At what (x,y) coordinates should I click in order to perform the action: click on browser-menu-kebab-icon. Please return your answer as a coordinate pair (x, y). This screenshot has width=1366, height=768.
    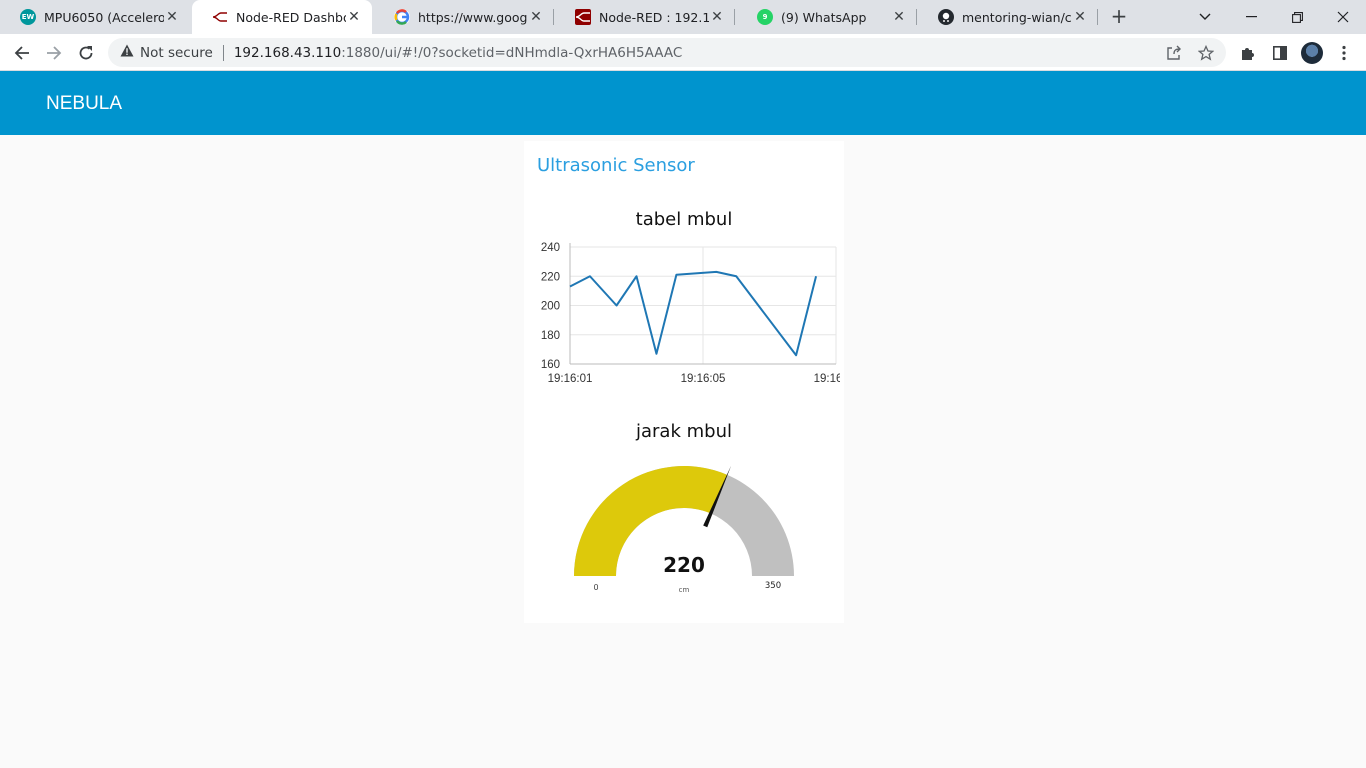
    Looking at the image, I should click on (1344, 53).